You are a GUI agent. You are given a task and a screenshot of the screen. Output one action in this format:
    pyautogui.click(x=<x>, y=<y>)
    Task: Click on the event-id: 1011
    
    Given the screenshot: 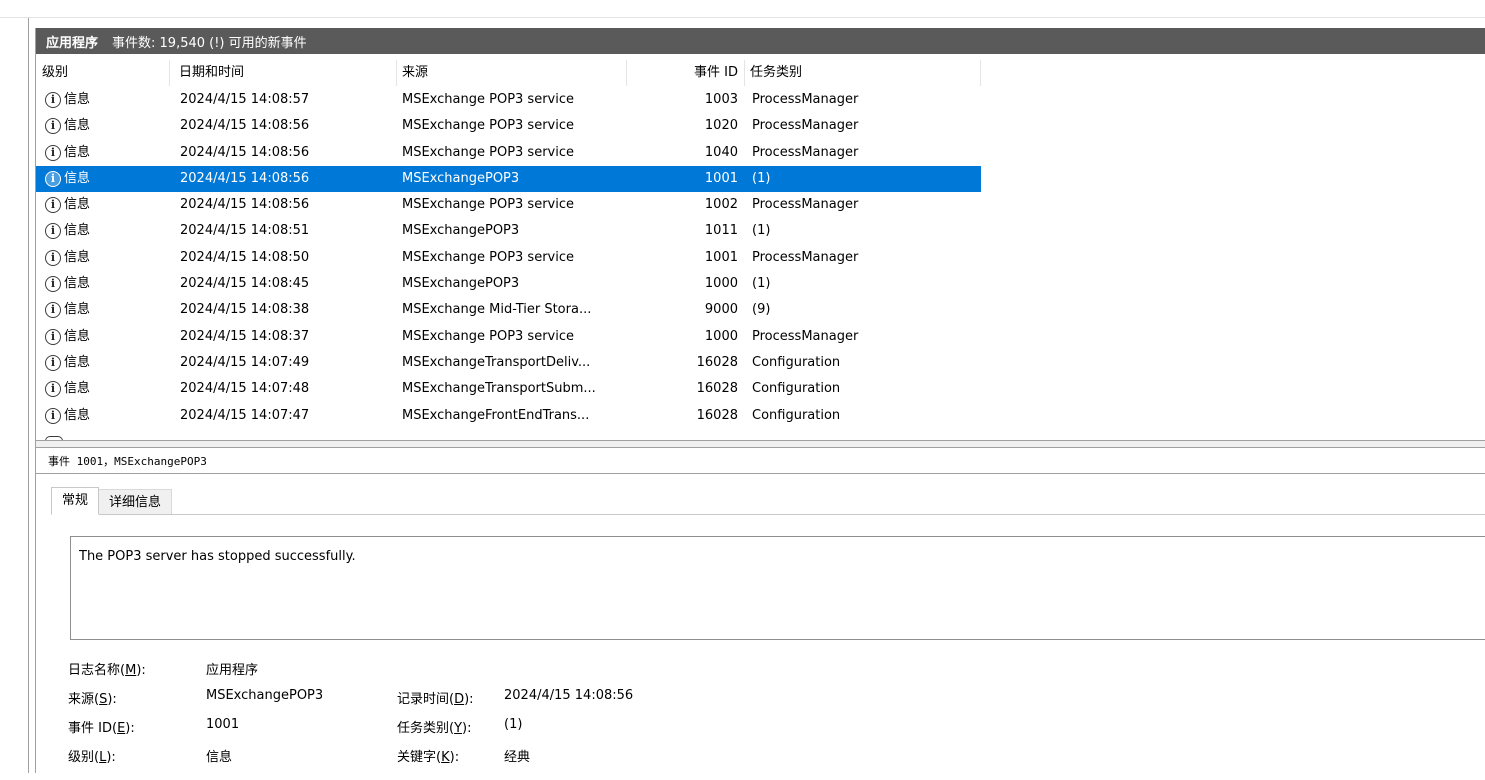 What is the action you would take?
    pyautogui.click(x=721, y=231)
    